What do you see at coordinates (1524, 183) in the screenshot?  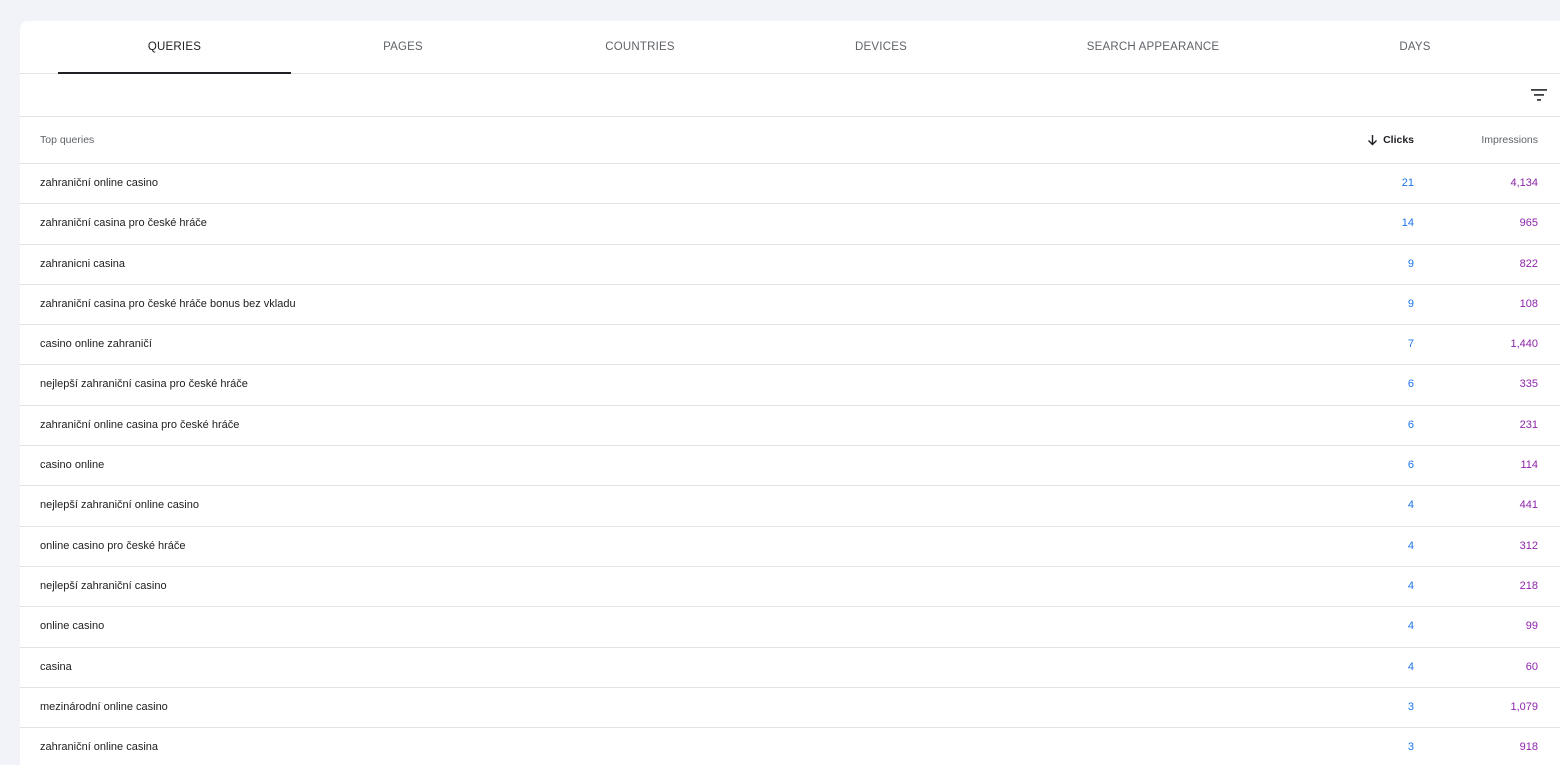 I see `impressions-cell: 4,134` at bounding box center [1524, 183].